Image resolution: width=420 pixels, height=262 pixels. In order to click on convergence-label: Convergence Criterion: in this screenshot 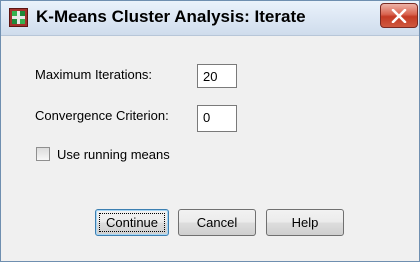, I will do `click(102, 115)`.